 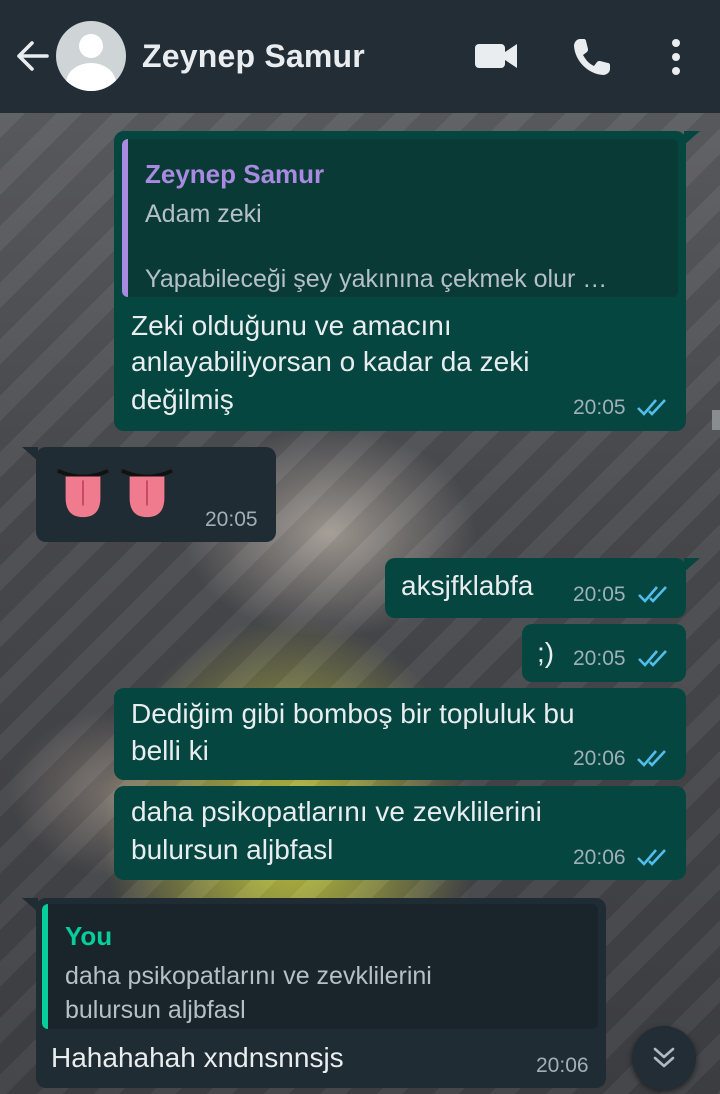 I want to click on more-options-icon, so click(x=676, y=57).